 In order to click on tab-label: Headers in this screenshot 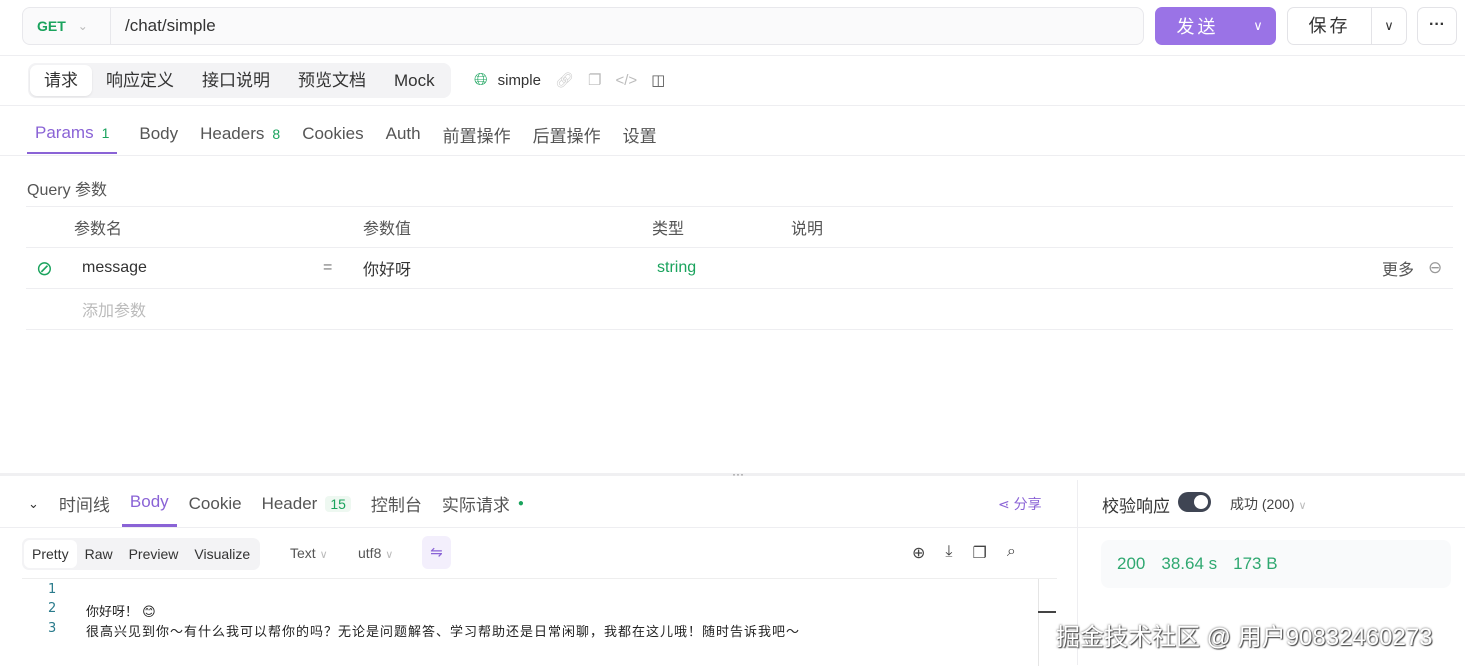, I will do `click(232, 133)`.